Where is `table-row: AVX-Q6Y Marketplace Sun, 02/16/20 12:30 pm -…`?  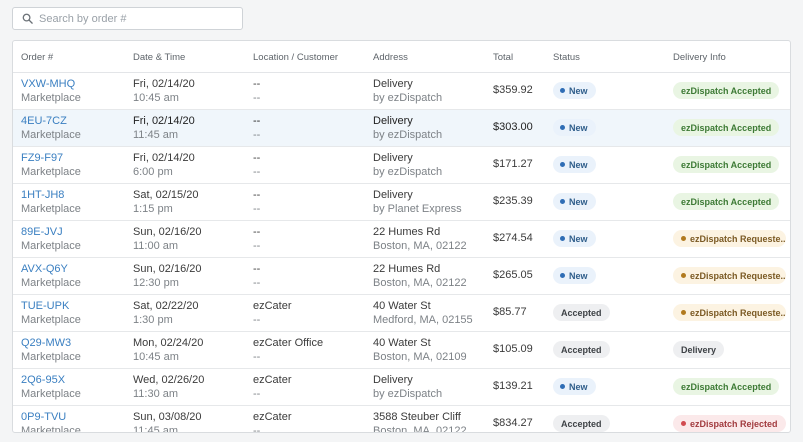 table-row: AVX-Q6Y Marketplace Sun, 02/16/20 12:30 pm -… is located at coordinates (401, 276).